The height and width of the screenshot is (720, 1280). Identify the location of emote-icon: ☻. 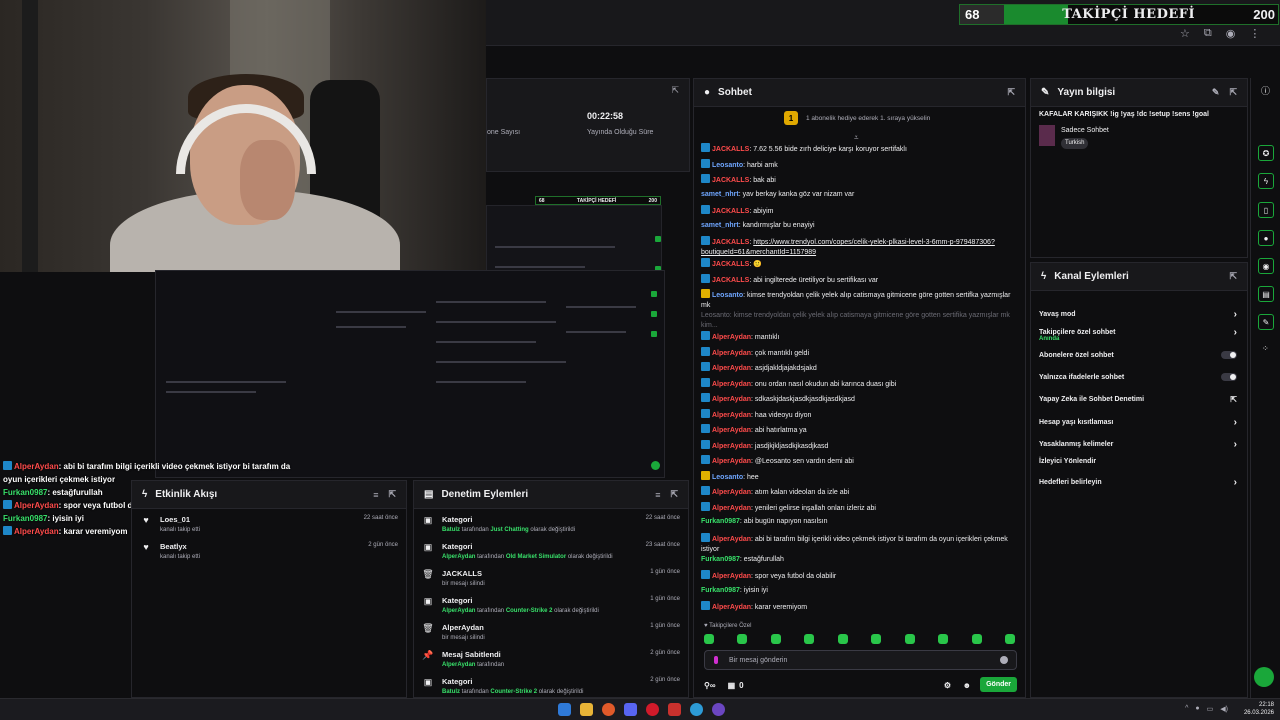
(967, 685).